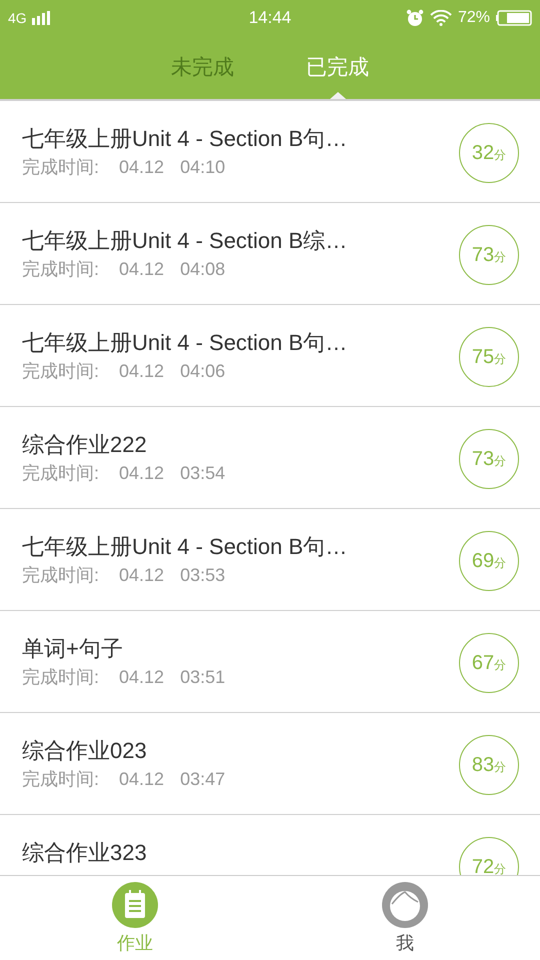 The image size is (540, 960). Describe the element at coordinates (415, 18) in the screenshot. I see `alarm-clock-icon` at that location.